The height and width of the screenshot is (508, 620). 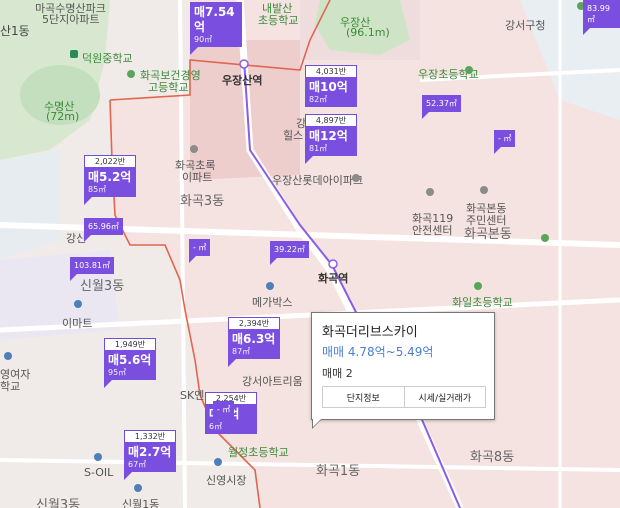 I want to click on label-ujang-sinbuk: 우장산롯데아이파크, so click(x=318, y=180).